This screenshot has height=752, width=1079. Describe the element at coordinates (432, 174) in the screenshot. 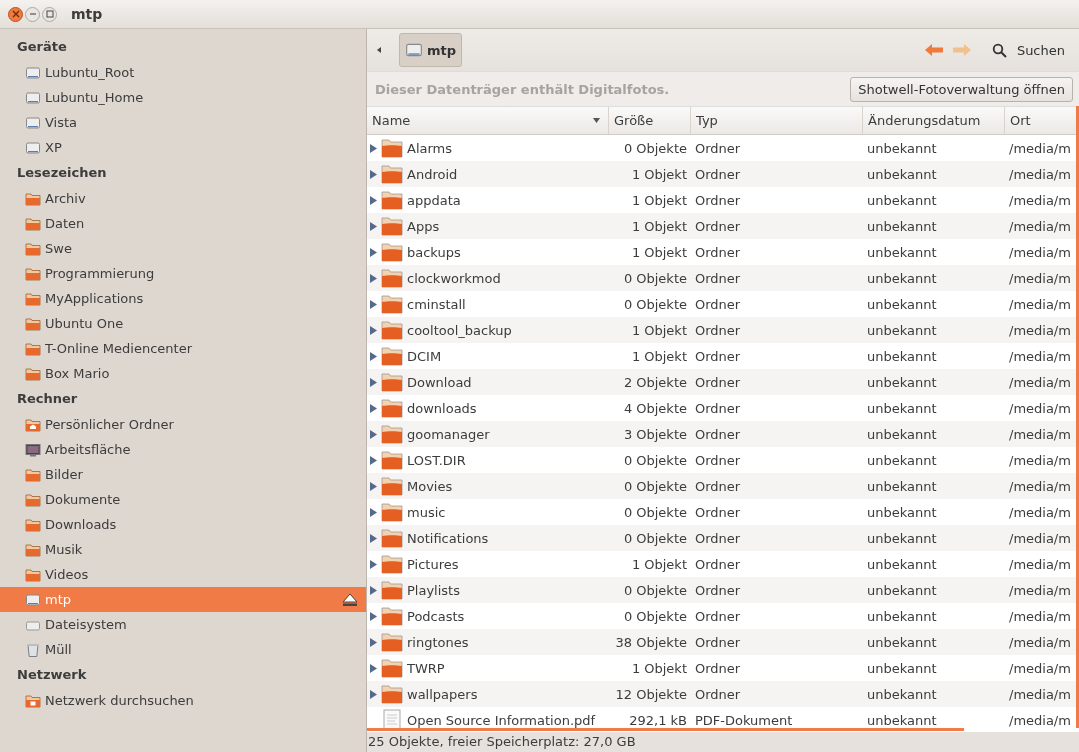

I see `file-name: Android` at that location.